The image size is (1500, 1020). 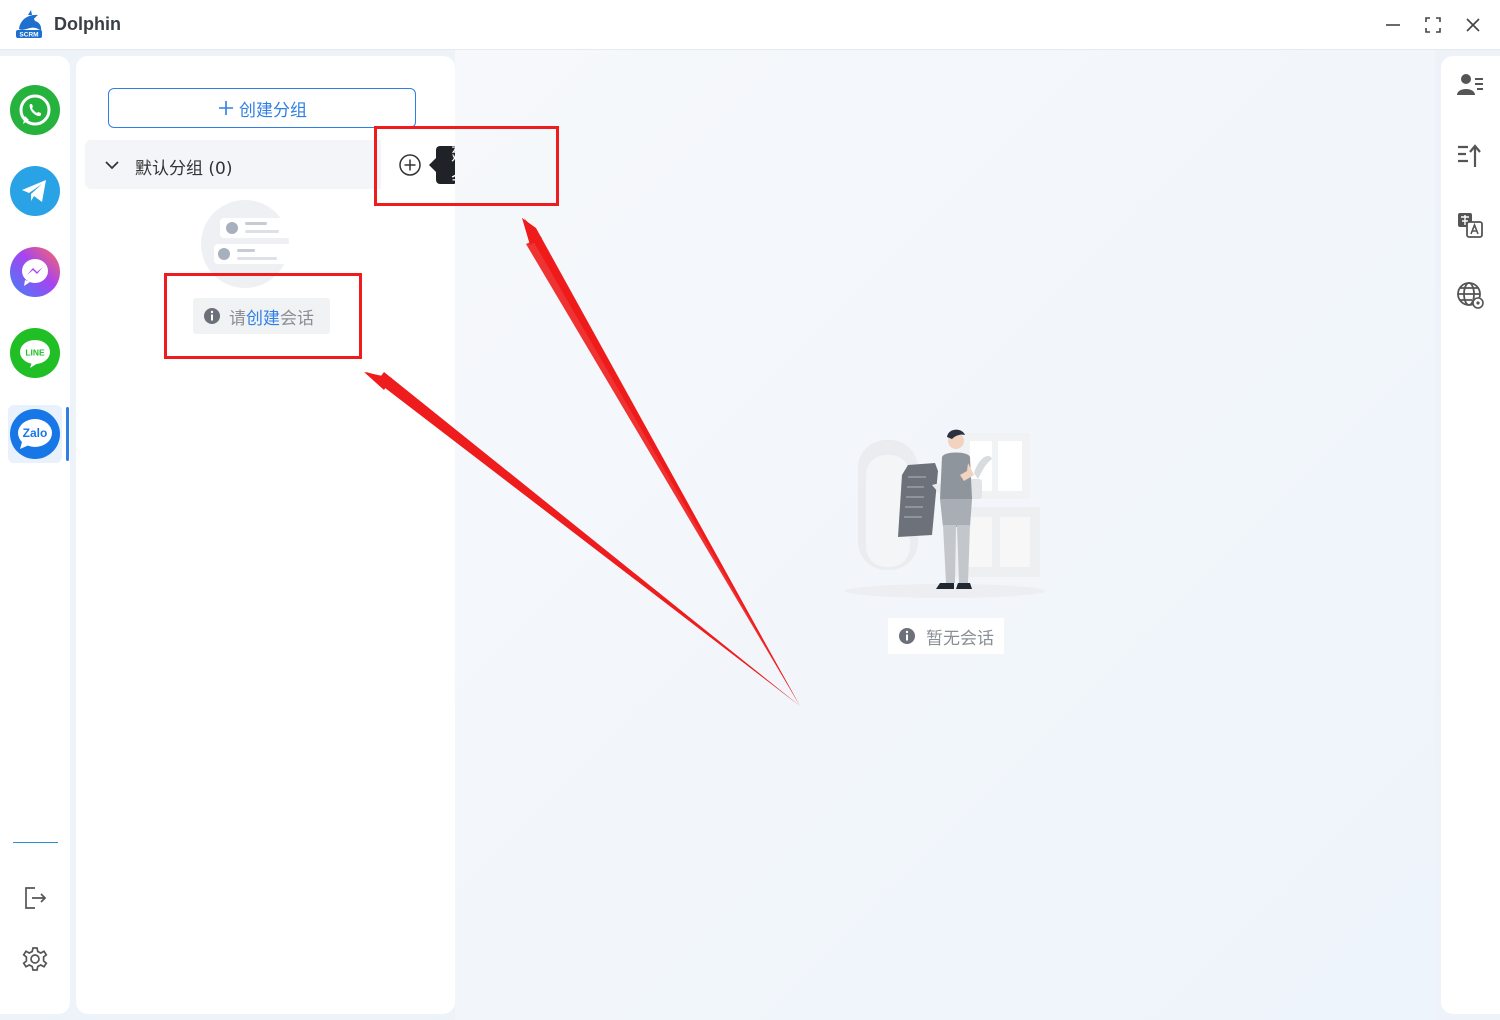 I want to click on platform-rail: LINE Zalo, so click(x=35, y=535).